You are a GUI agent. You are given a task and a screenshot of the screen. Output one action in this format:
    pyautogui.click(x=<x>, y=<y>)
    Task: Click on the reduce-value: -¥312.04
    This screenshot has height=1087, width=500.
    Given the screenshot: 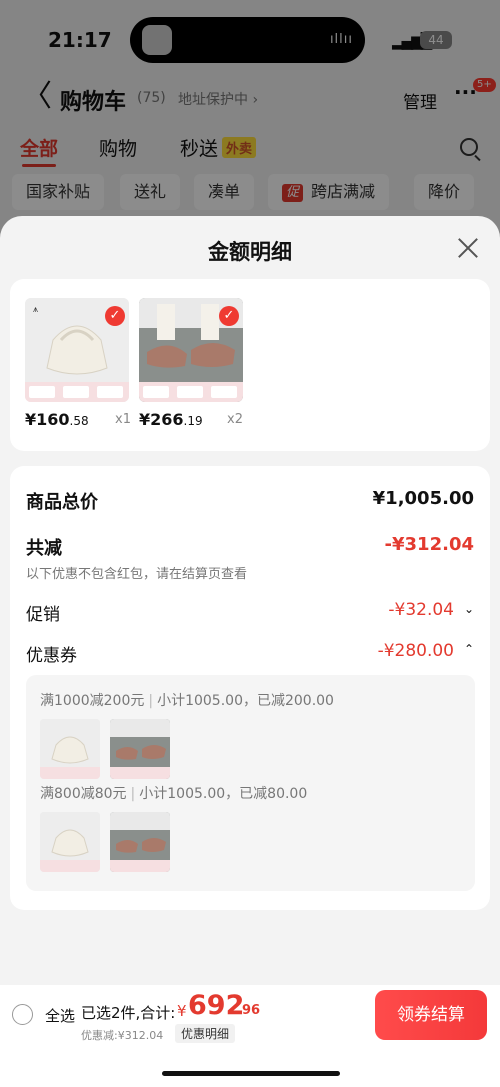 What is the action you would take?
    pyautogui.click(x=429, y=544)
    